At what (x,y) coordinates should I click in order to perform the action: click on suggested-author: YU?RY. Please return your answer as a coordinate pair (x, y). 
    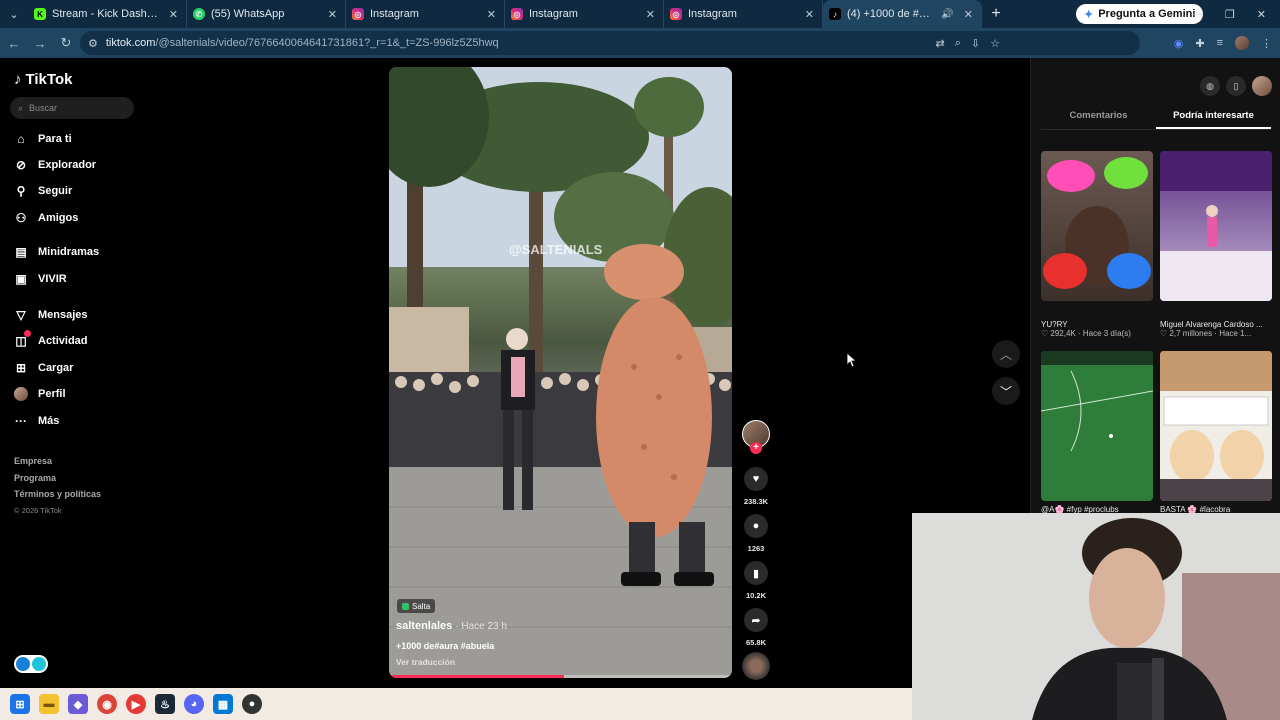
    Looking at the image, I should click on (1097, 324).